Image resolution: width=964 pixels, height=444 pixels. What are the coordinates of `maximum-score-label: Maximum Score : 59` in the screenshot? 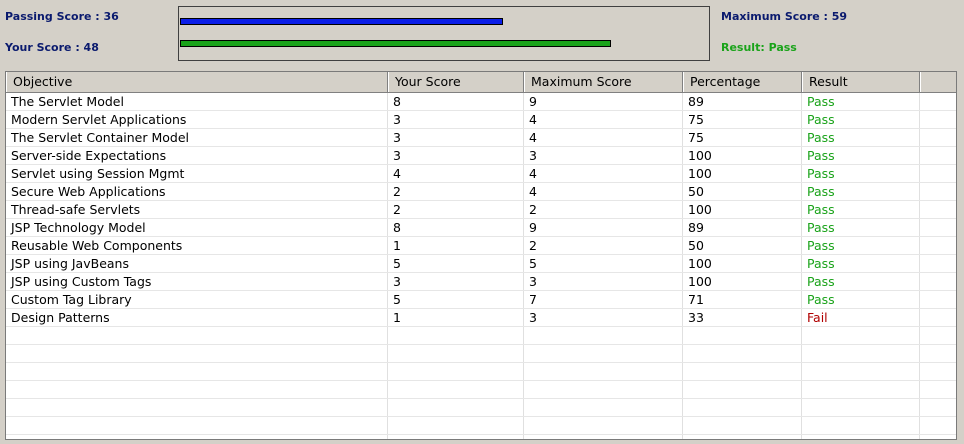 It's located at (784, 16).